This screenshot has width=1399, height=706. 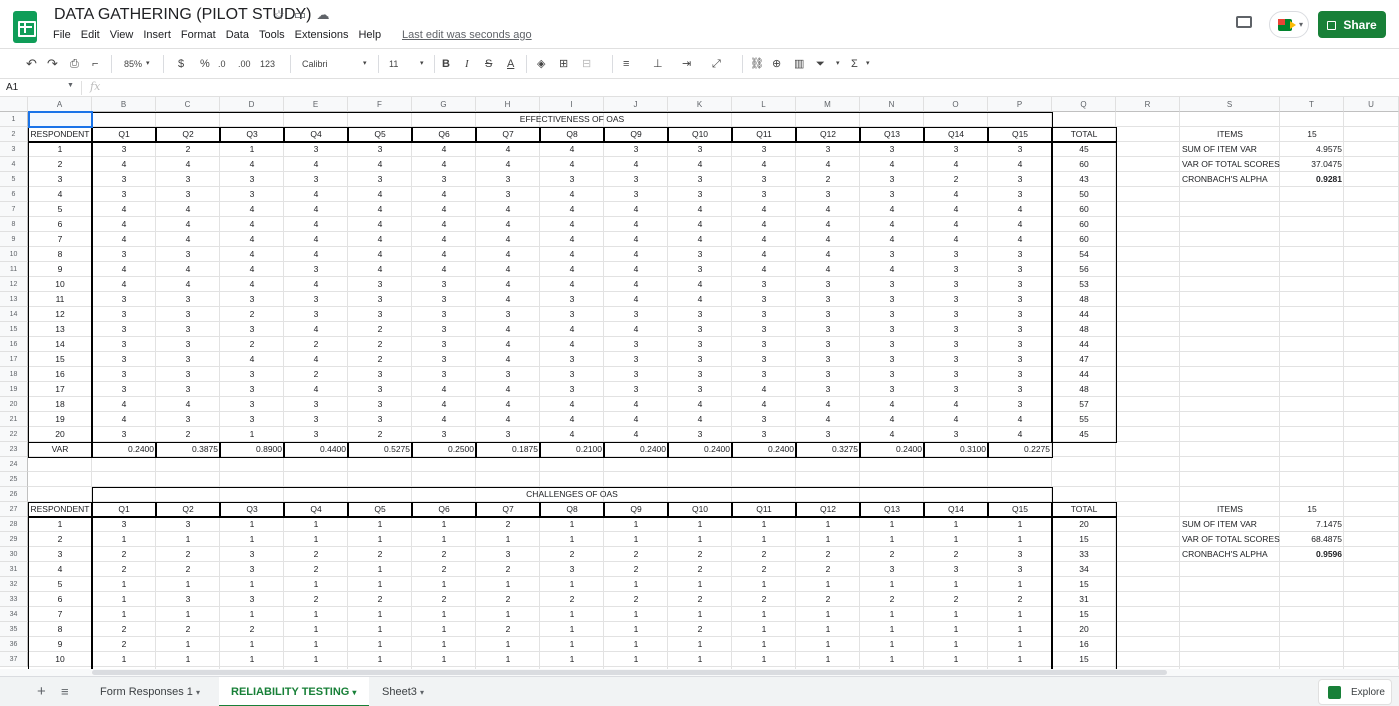 What do you see at coordinates (1352, 24) in the screenshot?
I see `share-button: Share` at bounding box center [1352, 24].